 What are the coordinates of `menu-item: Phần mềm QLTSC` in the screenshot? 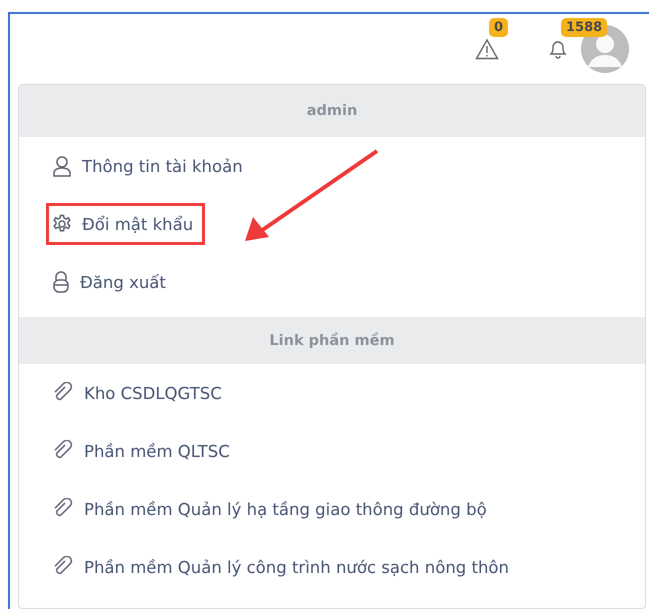 It's located at (144, 451).